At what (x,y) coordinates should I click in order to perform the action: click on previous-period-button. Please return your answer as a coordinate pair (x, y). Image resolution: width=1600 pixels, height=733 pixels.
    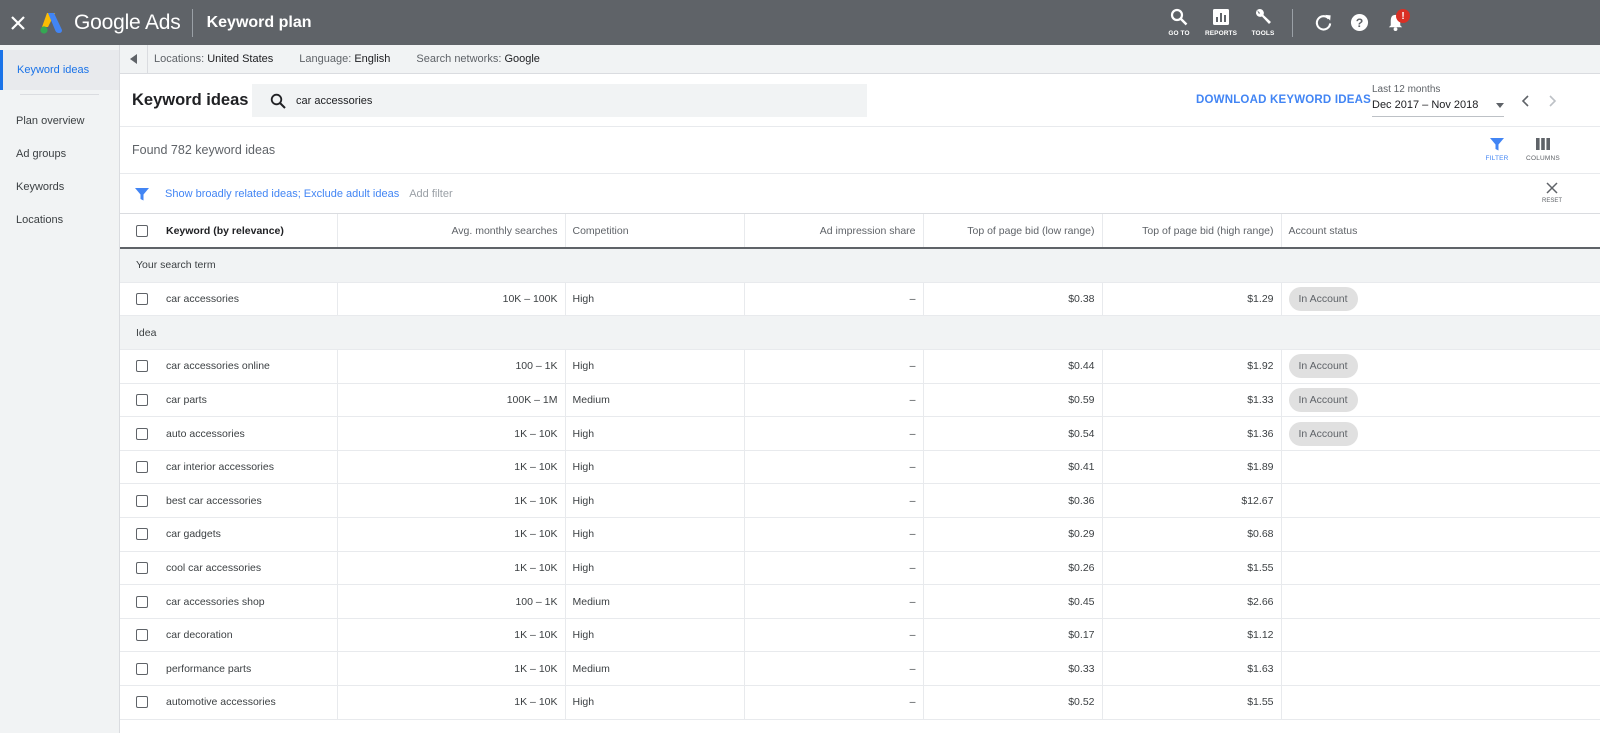
    Looking at the image, I should click on (1525, 101).